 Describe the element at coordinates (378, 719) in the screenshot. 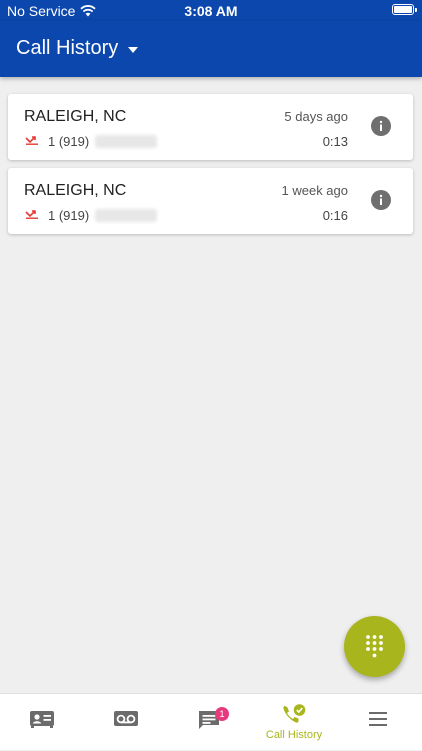

I see `menu-icon` at that location.